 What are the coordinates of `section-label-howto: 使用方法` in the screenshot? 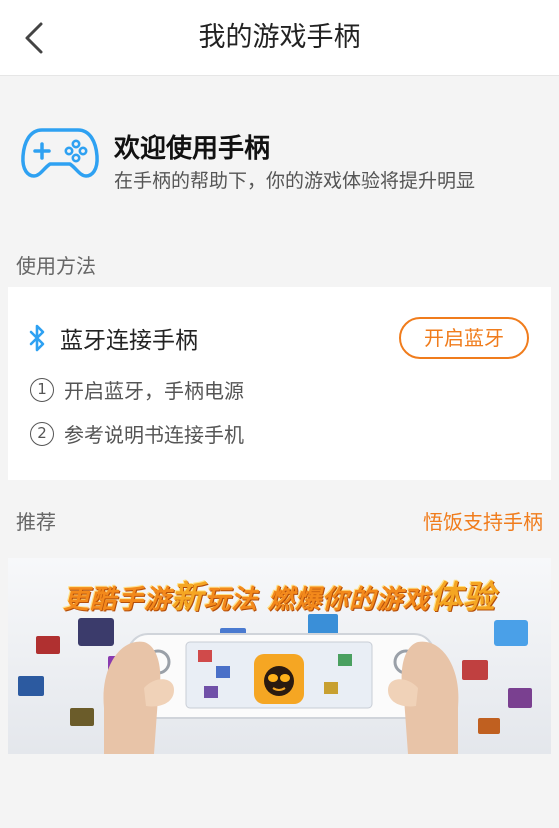 It's located at (56, 266).